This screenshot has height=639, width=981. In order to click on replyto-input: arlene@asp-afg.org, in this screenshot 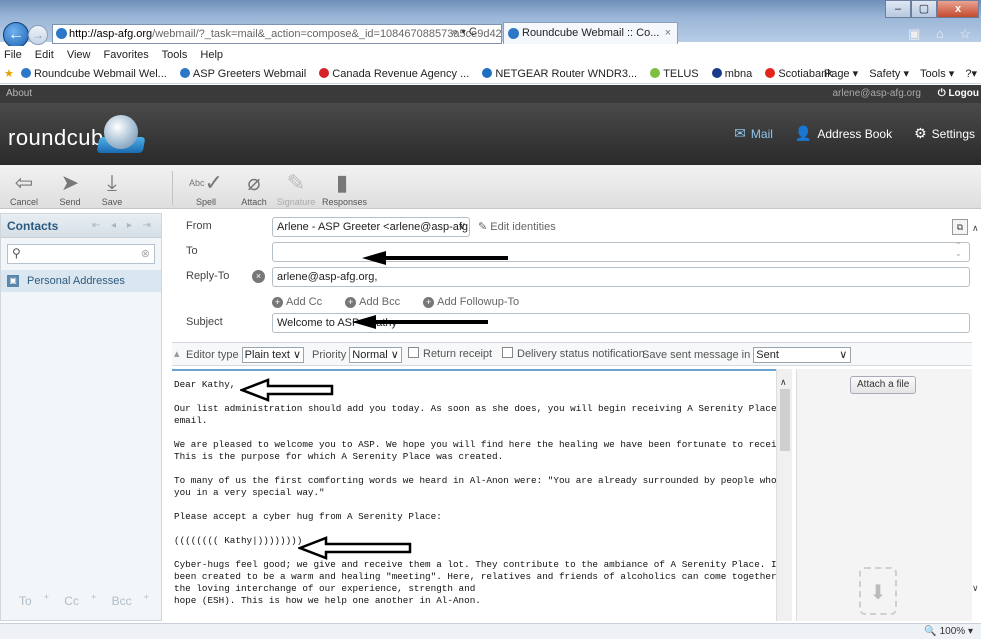, I will do `click(621, 277)`.